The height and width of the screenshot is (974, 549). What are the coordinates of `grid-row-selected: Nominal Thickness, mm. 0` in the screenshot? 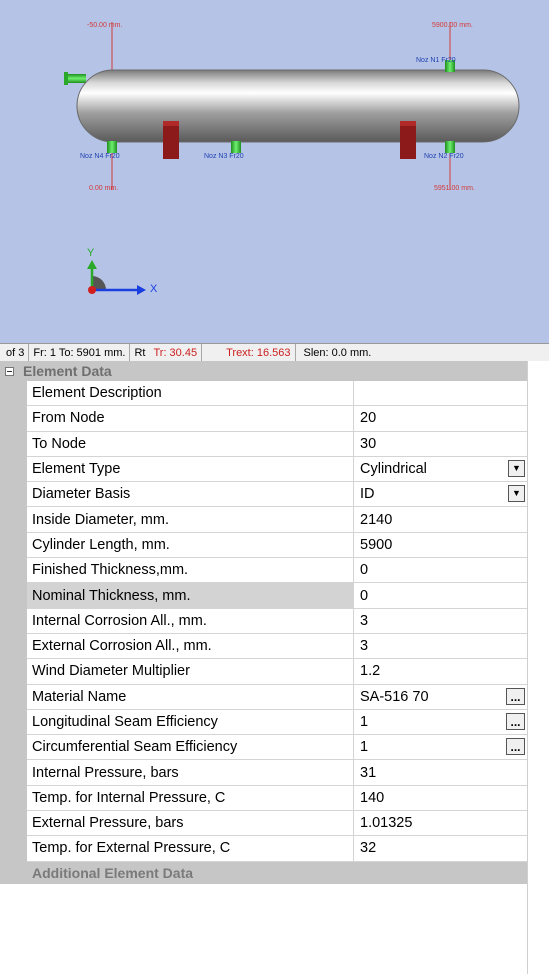 It's located at (263, 596).